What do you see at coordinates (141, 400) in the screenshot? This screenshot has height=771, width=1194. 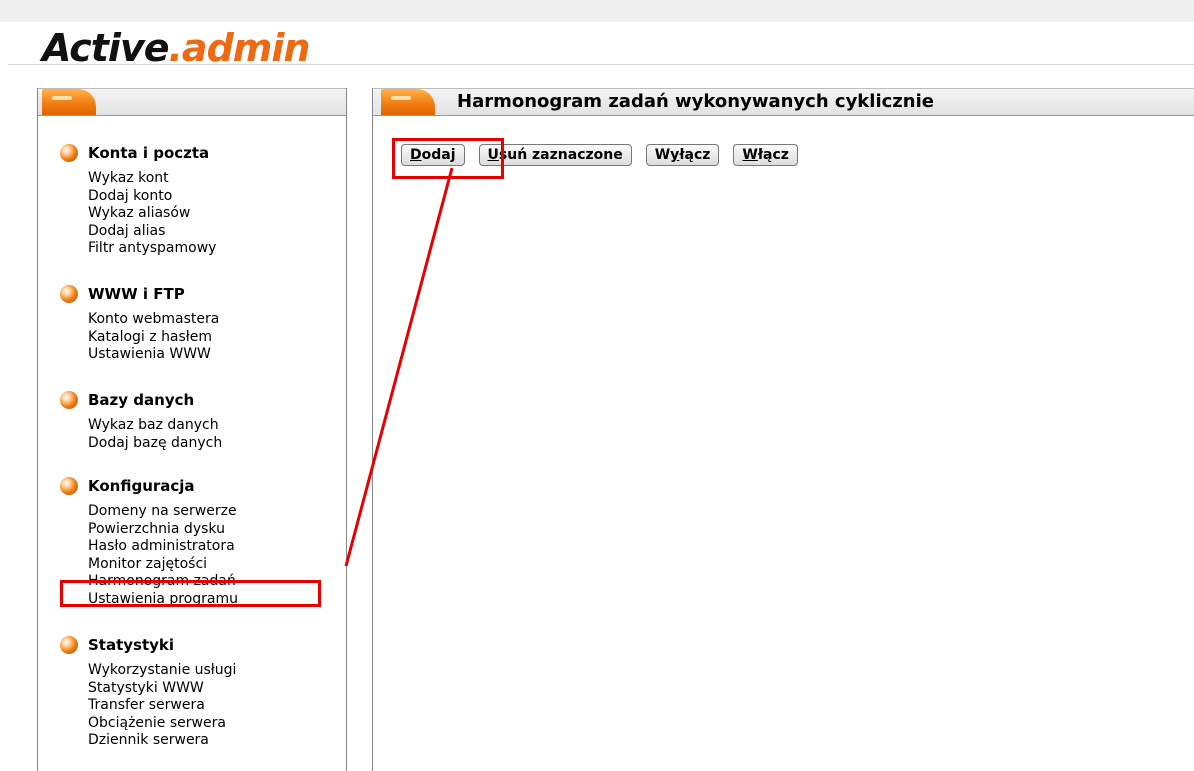 I see `section-title: Bazy danych` at bounding box center [141, 400].